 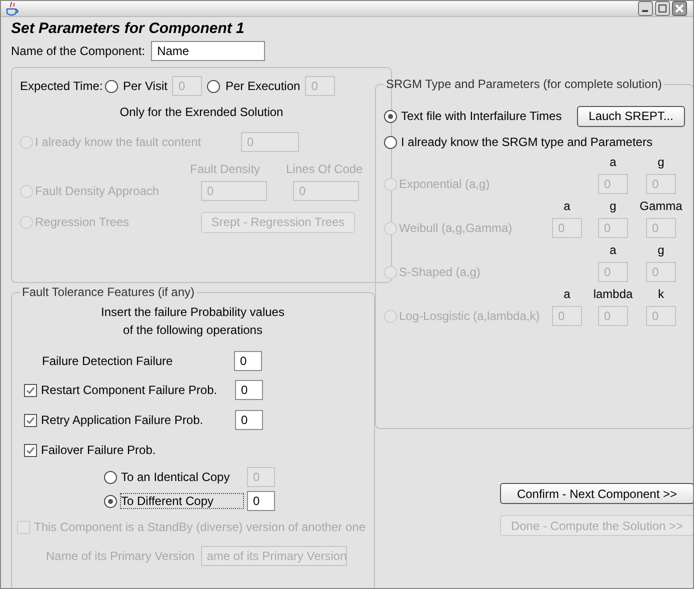 What do you see at coordinates (596, 493) in the screenshot?
I see `action-button: Confirm - Next Component >>` at bounding box center [596, 493].